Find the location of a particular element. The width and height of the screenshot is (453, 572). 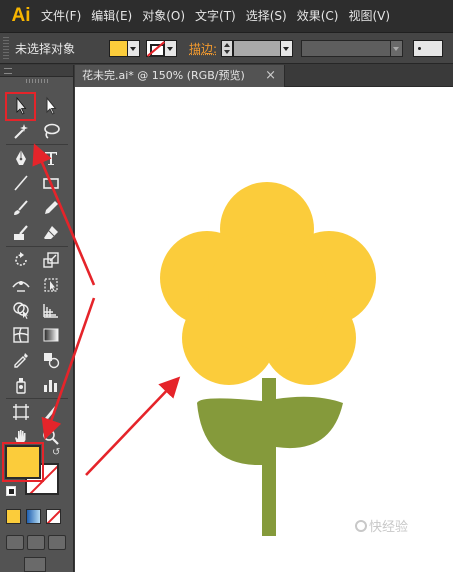

eraser-icon is located at coordinates (51, 232).